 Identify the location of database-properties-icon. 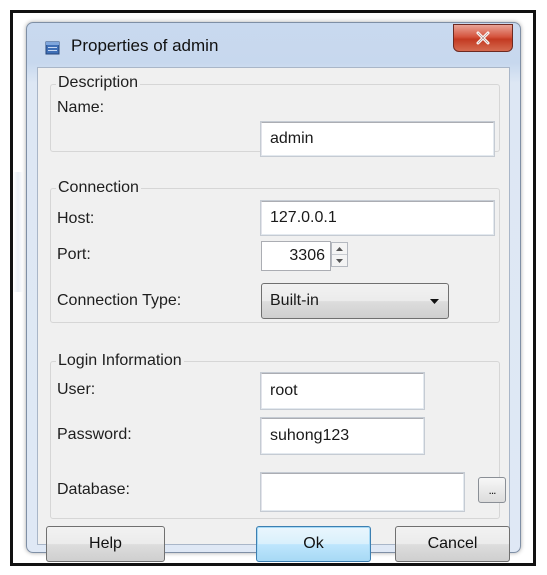
(52, 48).